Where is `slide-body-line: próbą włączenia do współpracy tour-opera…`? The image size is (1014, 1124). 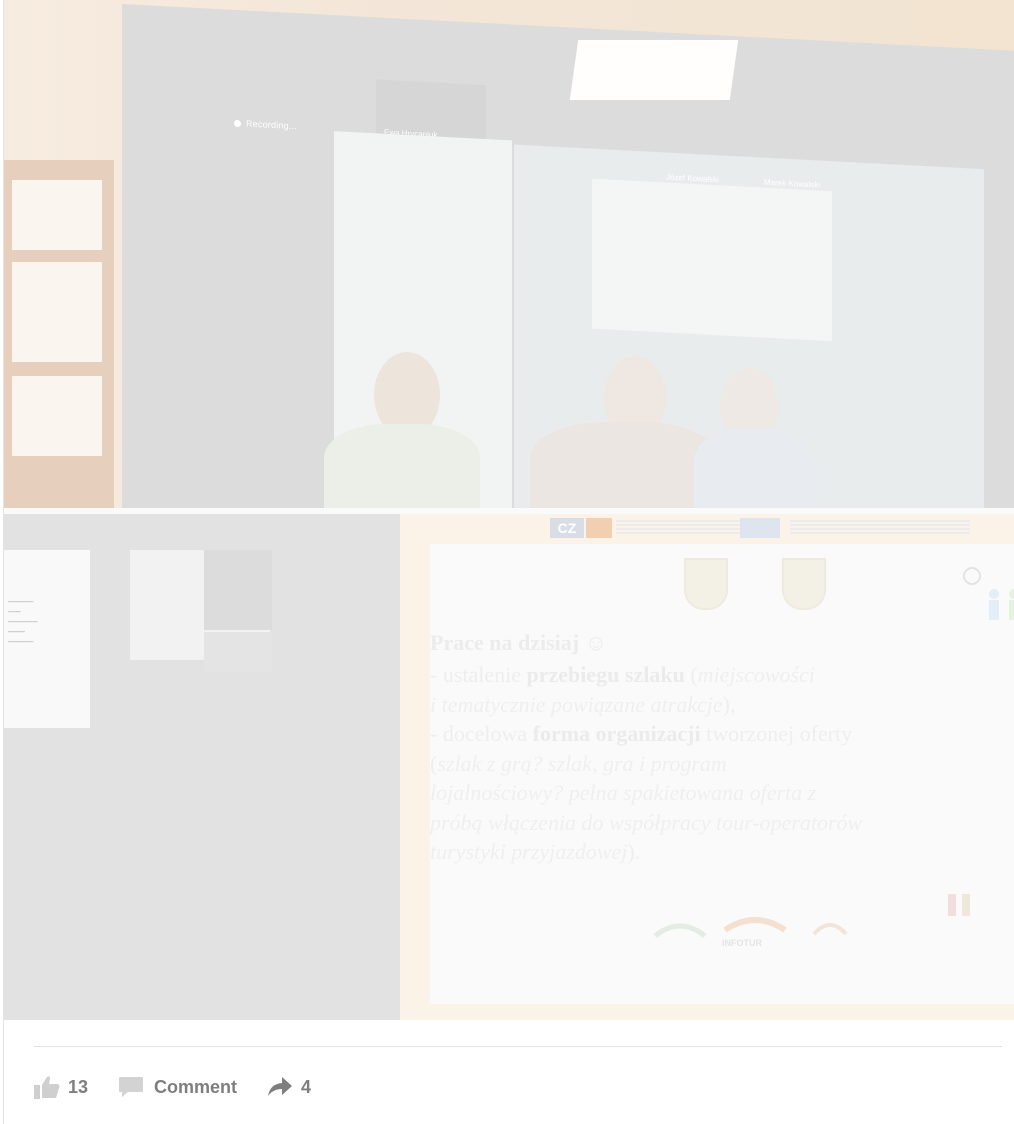
slide-body-line: próbą włączenia do współpracy tour-opera… is located at coordinates (715, 823).